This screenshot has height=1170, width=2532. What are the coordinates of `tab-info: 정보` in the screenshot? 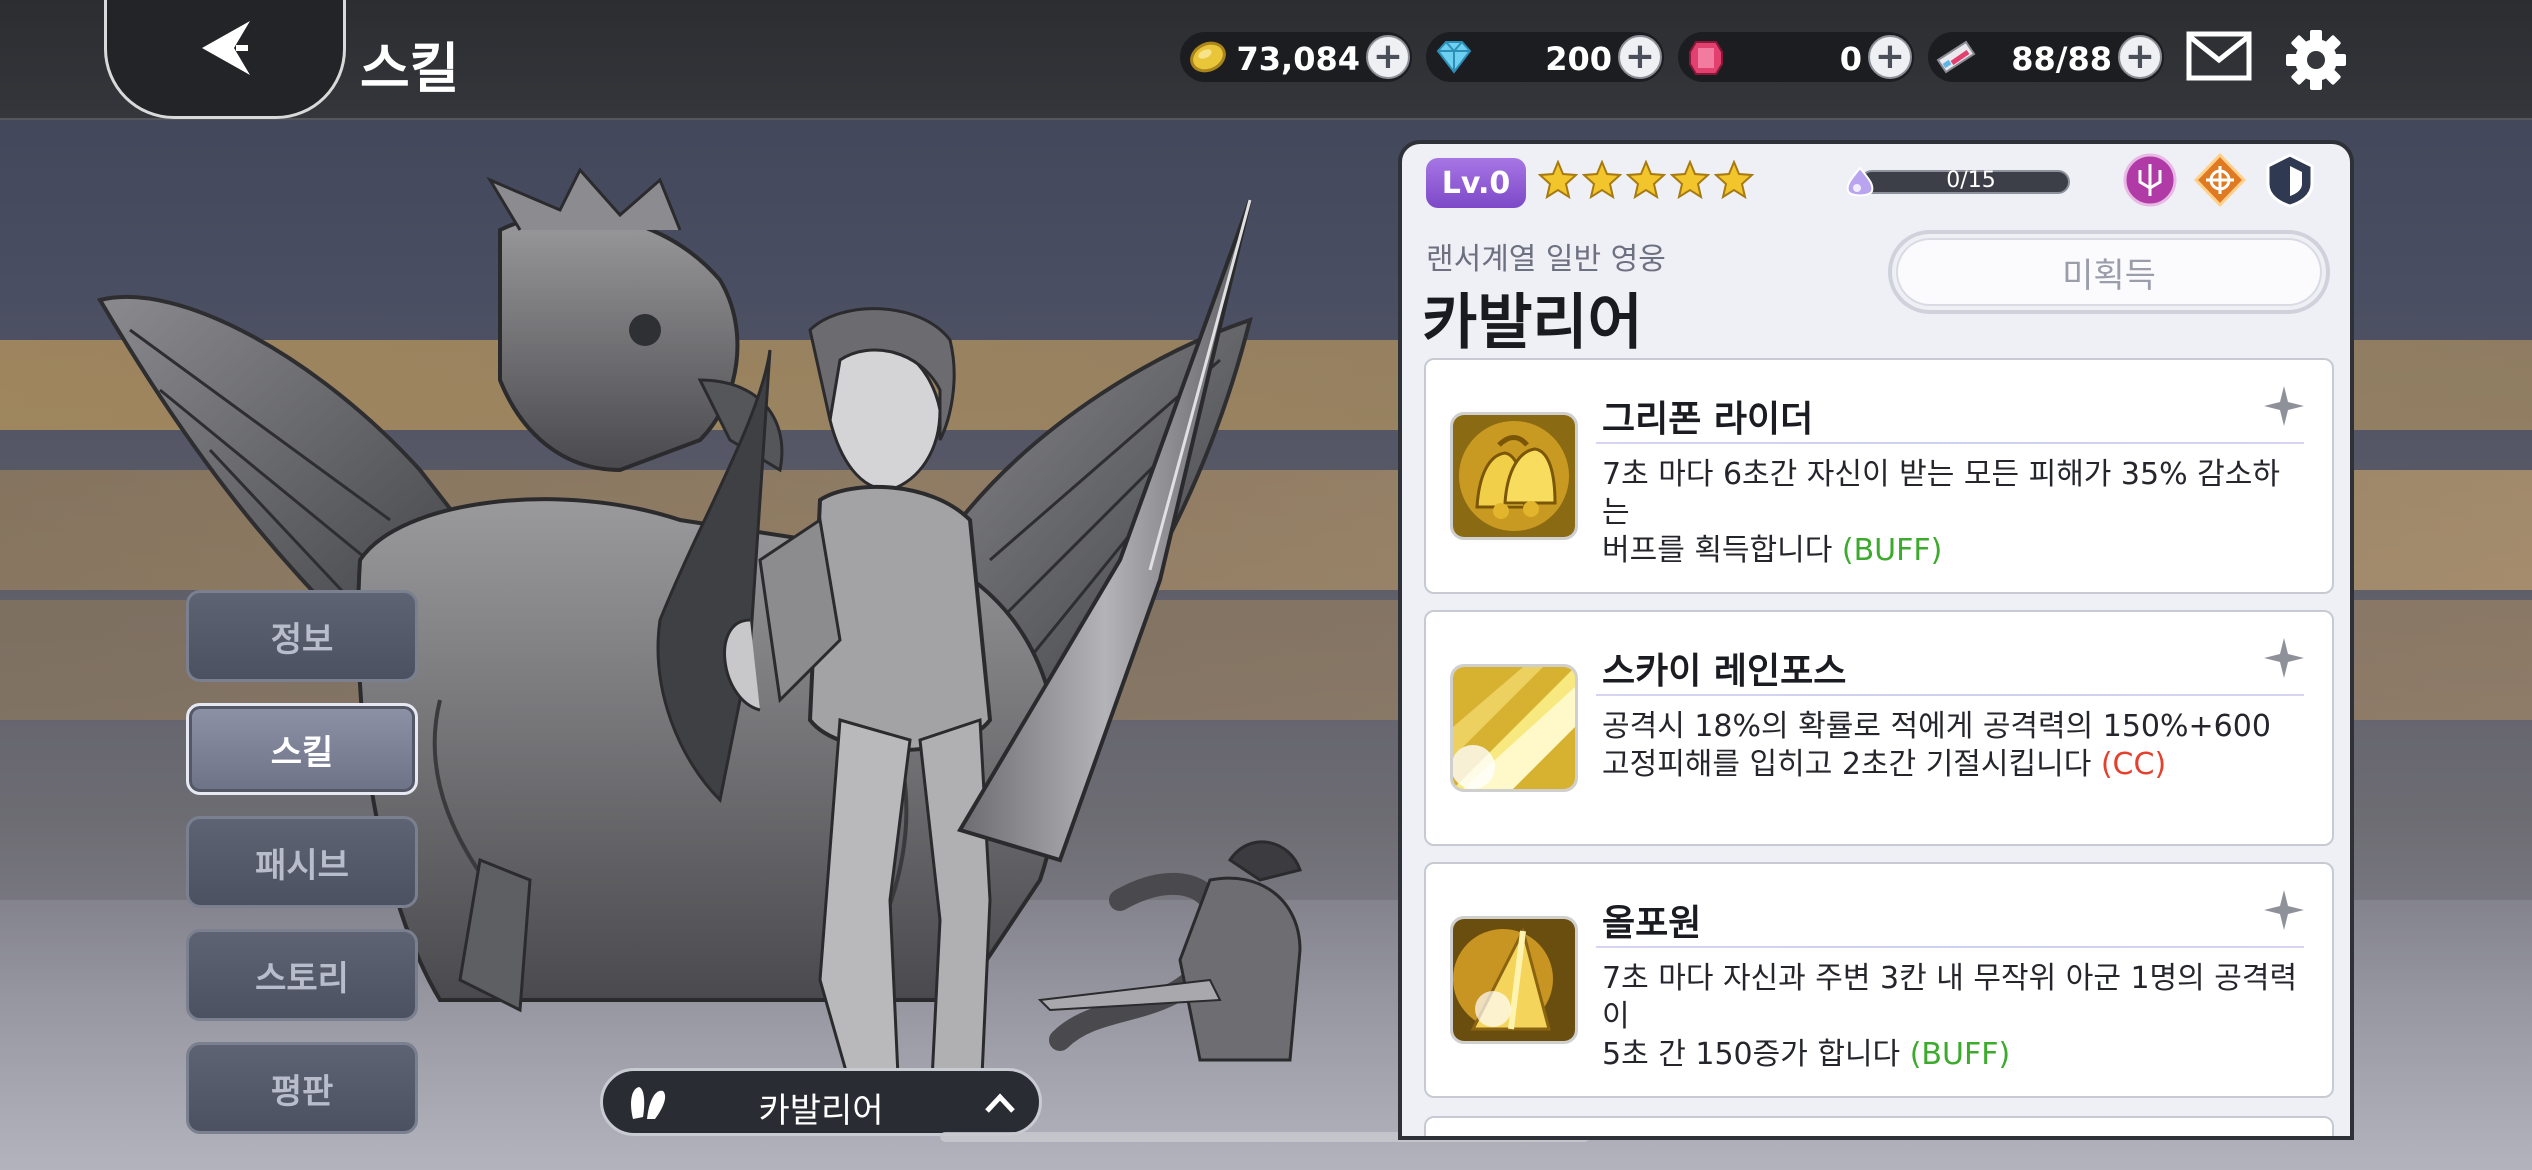 It's located at (302, 636).